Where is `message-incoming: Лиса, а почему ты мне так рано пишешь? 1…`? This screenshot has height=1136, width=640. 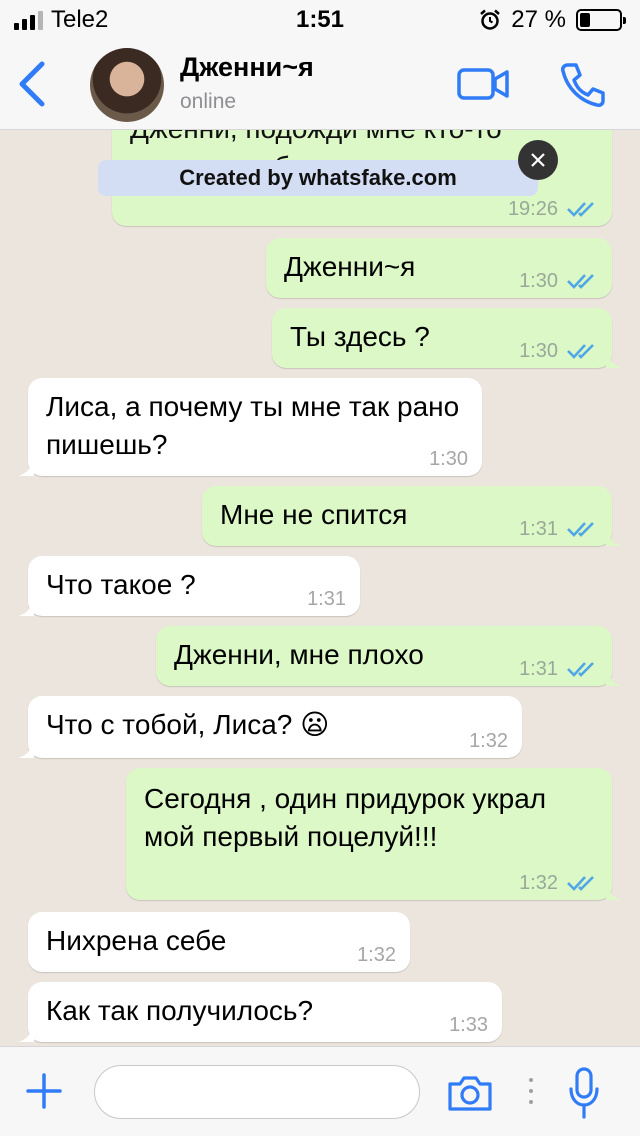
message-incoming: Лиса, а почему ты мне так рано пишешь? 1… is located at coordinates (250, 427).